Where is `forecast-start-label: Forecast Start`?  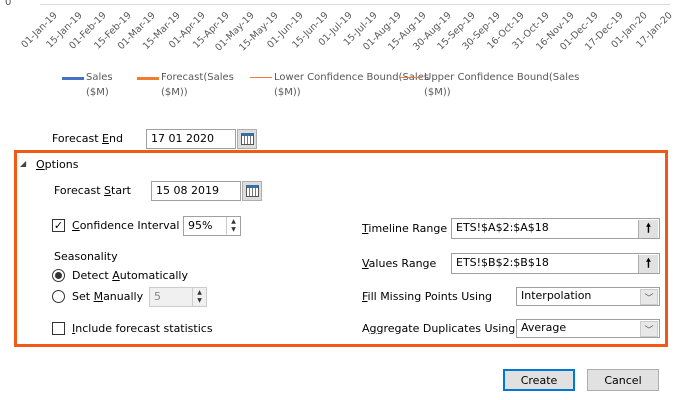 forecast-start-label: Forecast Start is located at coordinates (92, 190).